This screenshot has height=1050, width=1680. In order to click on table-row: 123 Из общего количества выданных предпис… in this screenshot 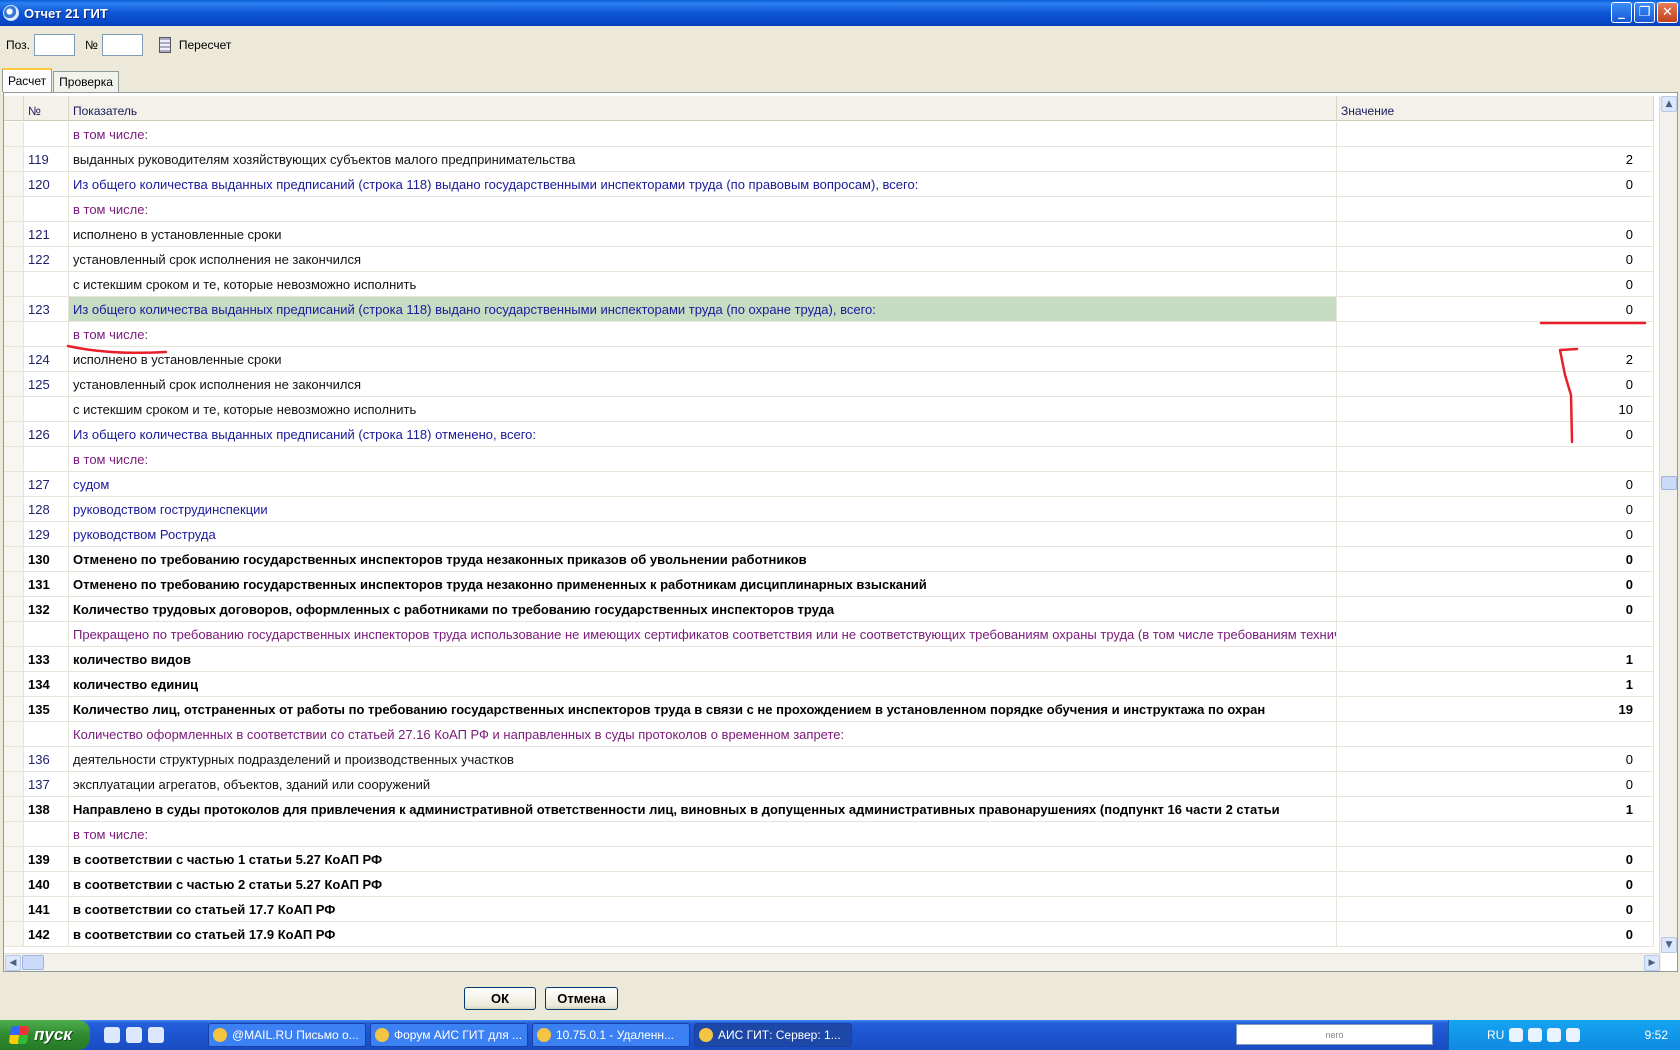, I will do `click(829, 309)`.